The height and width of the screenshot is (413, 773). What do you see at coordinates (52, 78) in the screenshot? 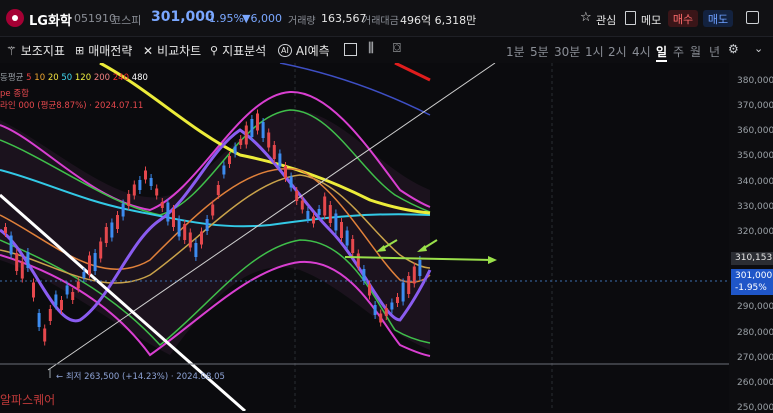
I see `legend-ma-20: 20` at bounding box center [52, 78].